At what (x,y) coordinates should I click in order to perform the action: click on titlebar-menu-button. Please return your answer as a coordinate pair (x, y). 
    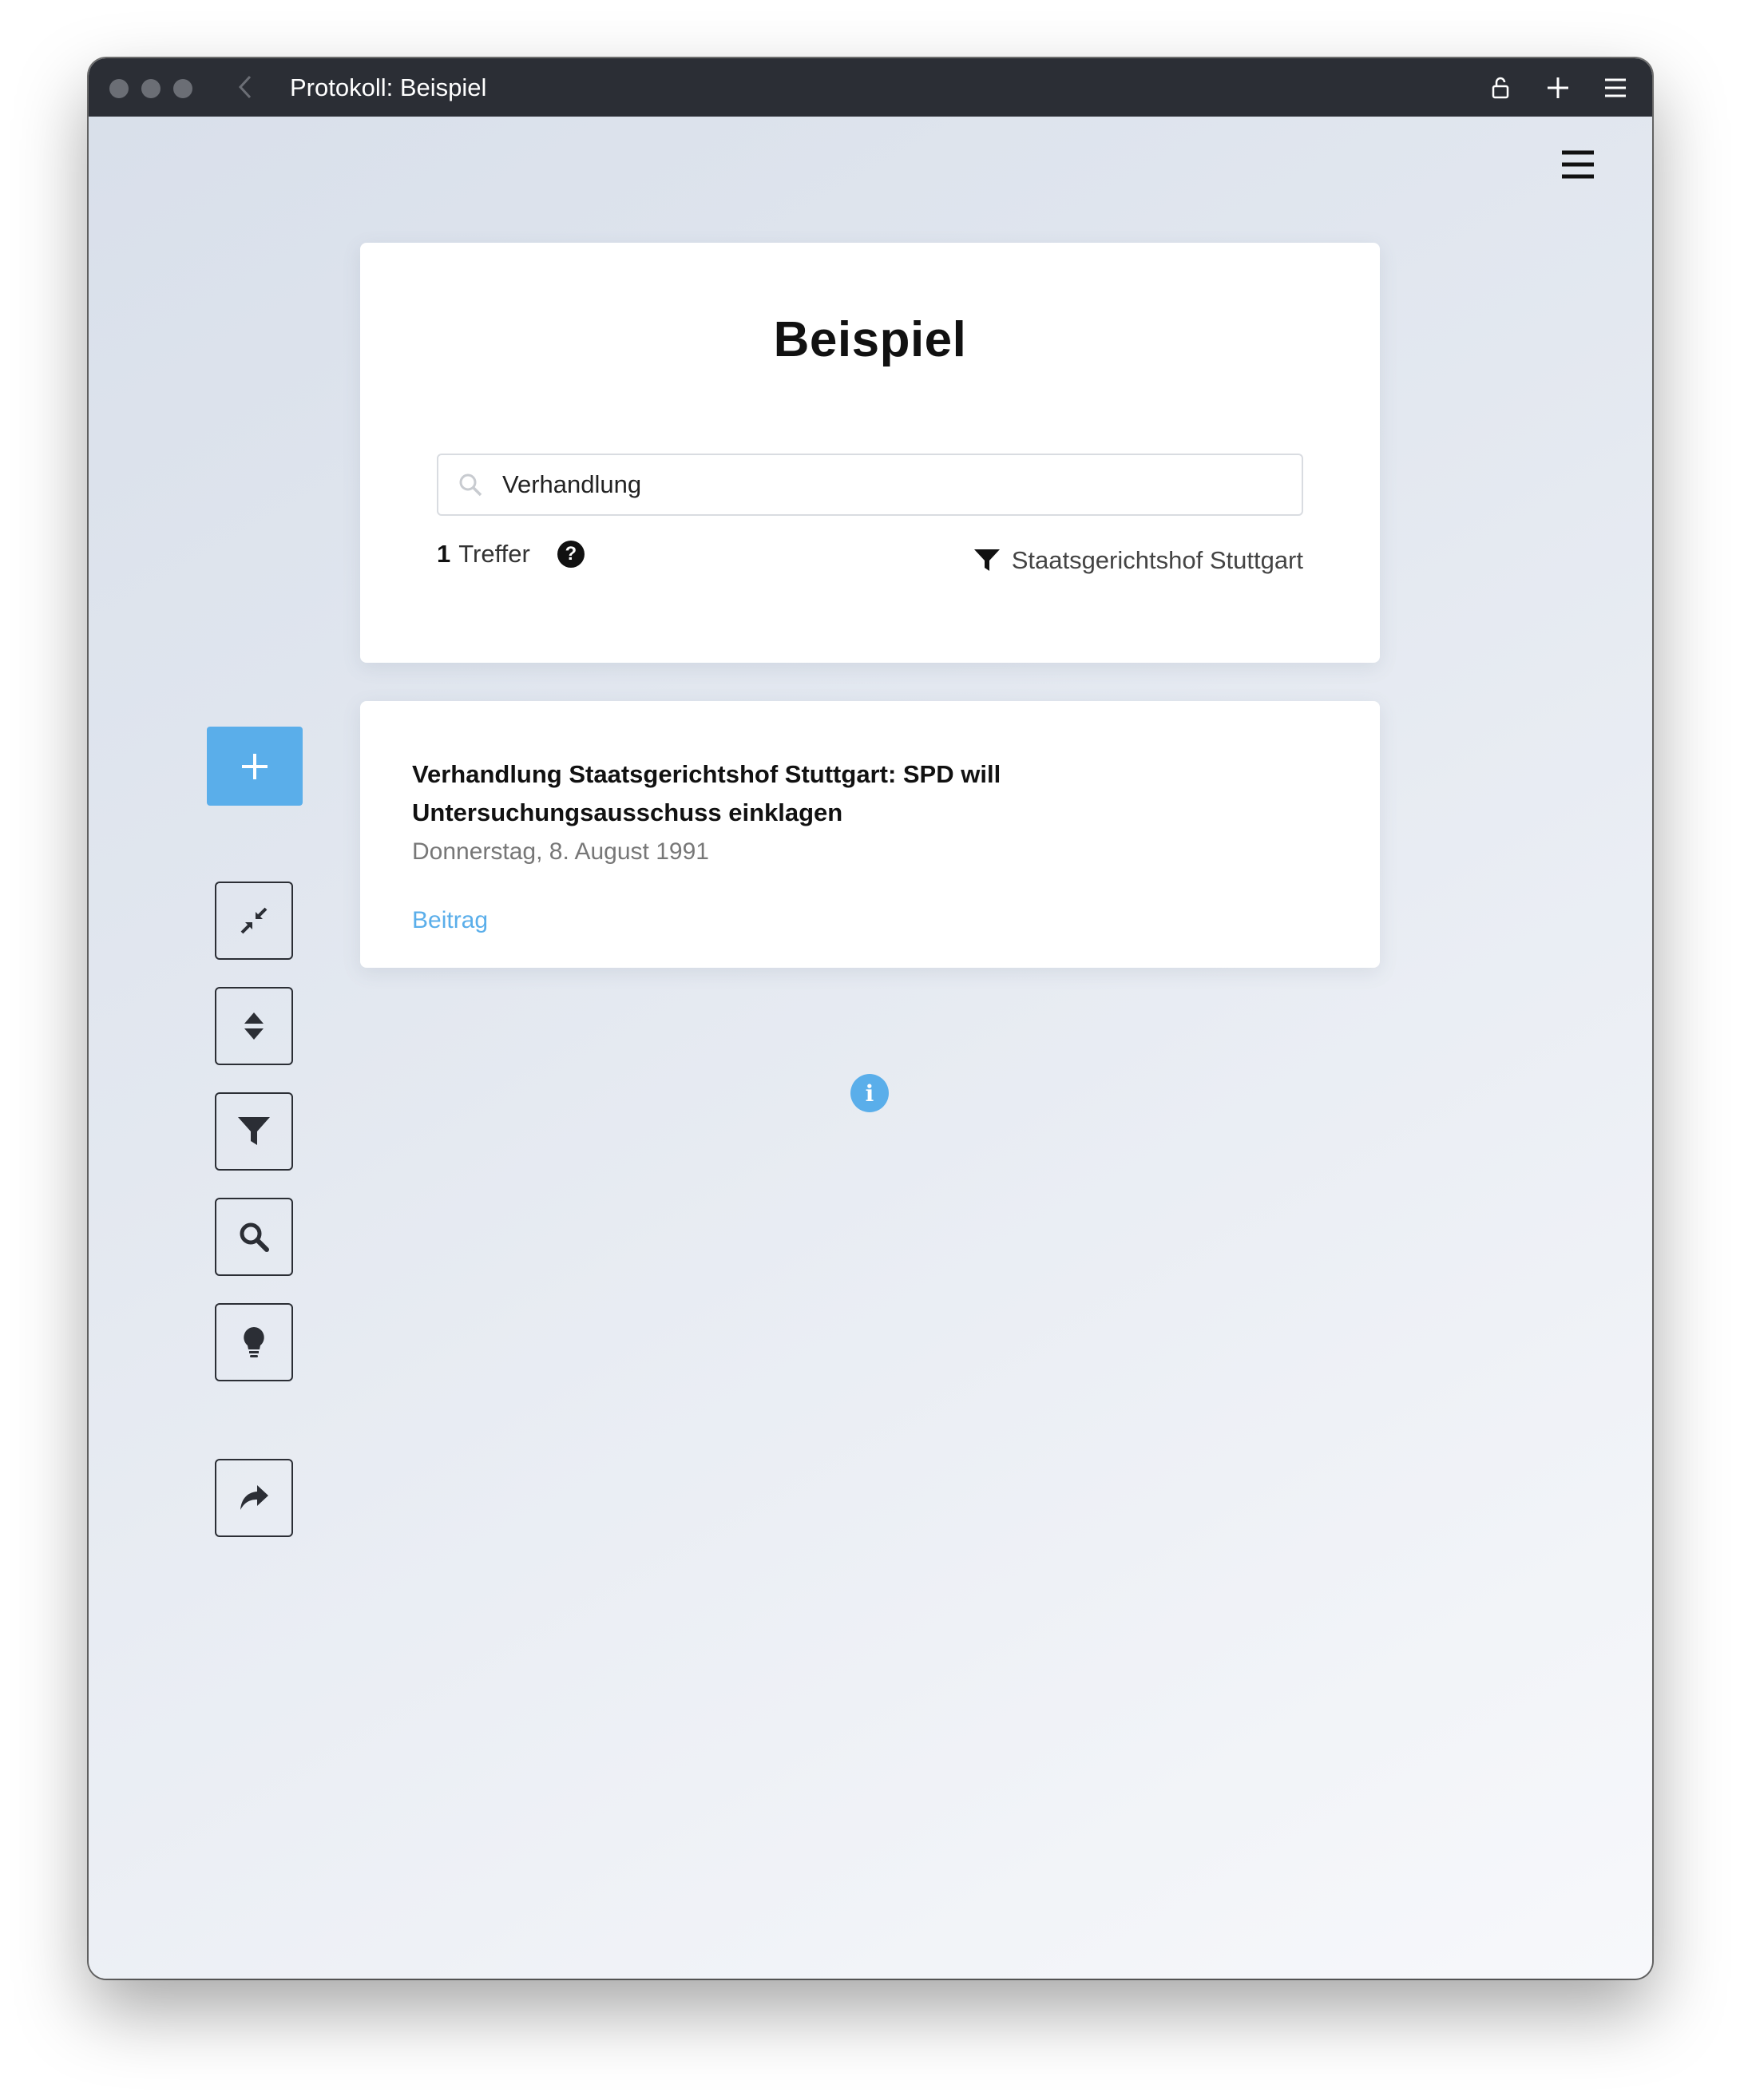
    Looking at the image, I should click on (1615, 88).